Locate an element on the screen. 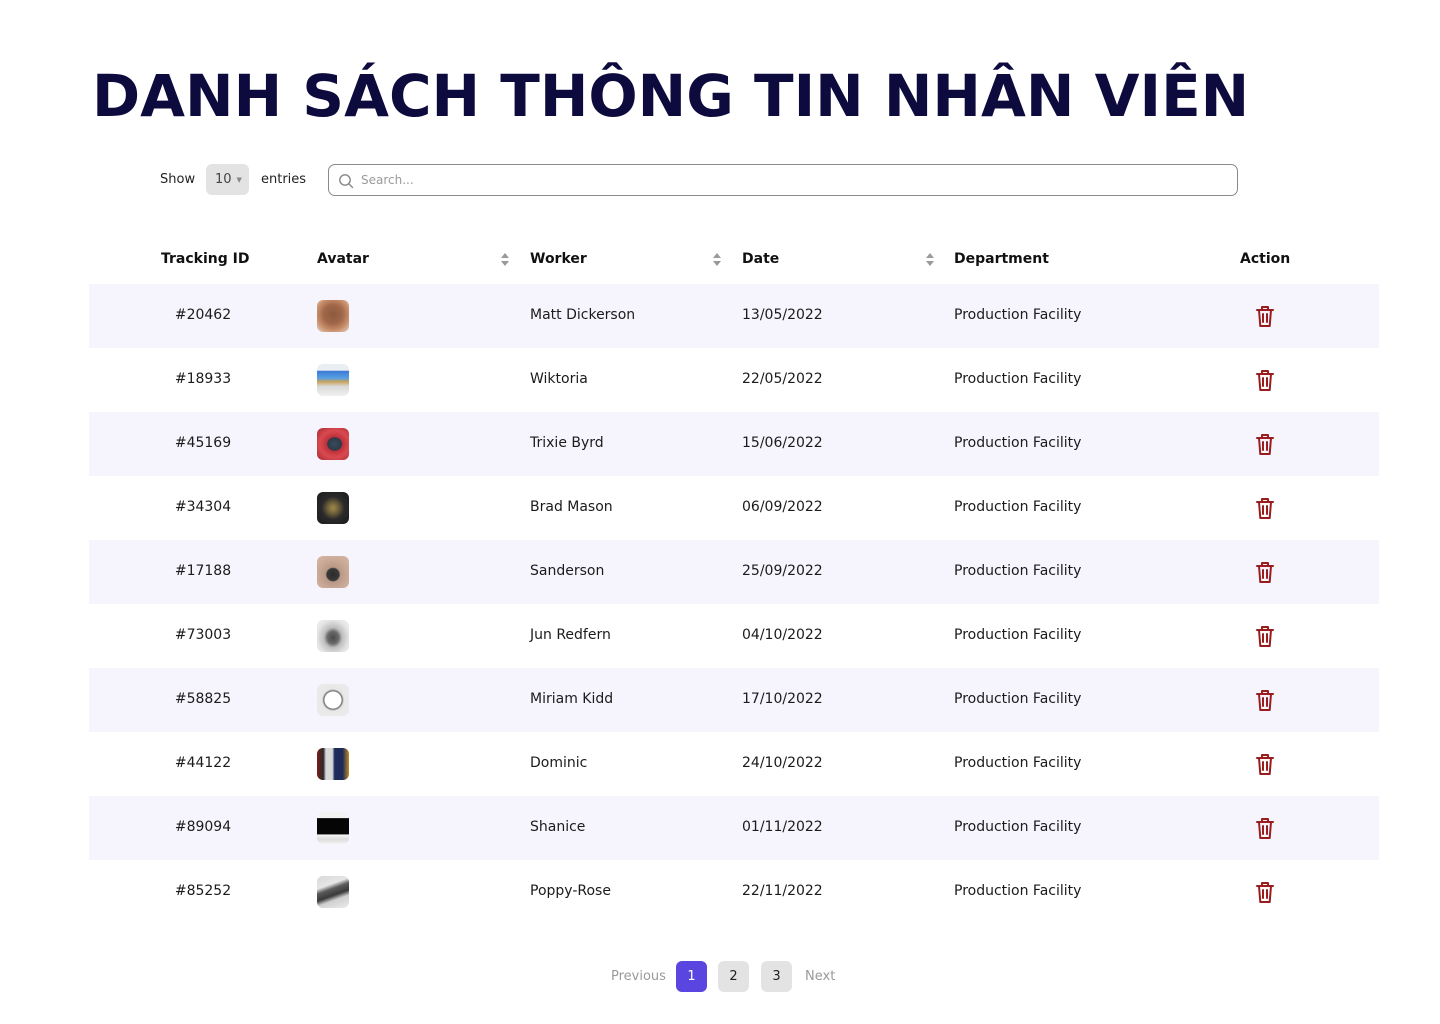 The height and width of the screenshot is (1024, 1440). header-tracking-id: Tracking ID is located at coordinates (205, 259).